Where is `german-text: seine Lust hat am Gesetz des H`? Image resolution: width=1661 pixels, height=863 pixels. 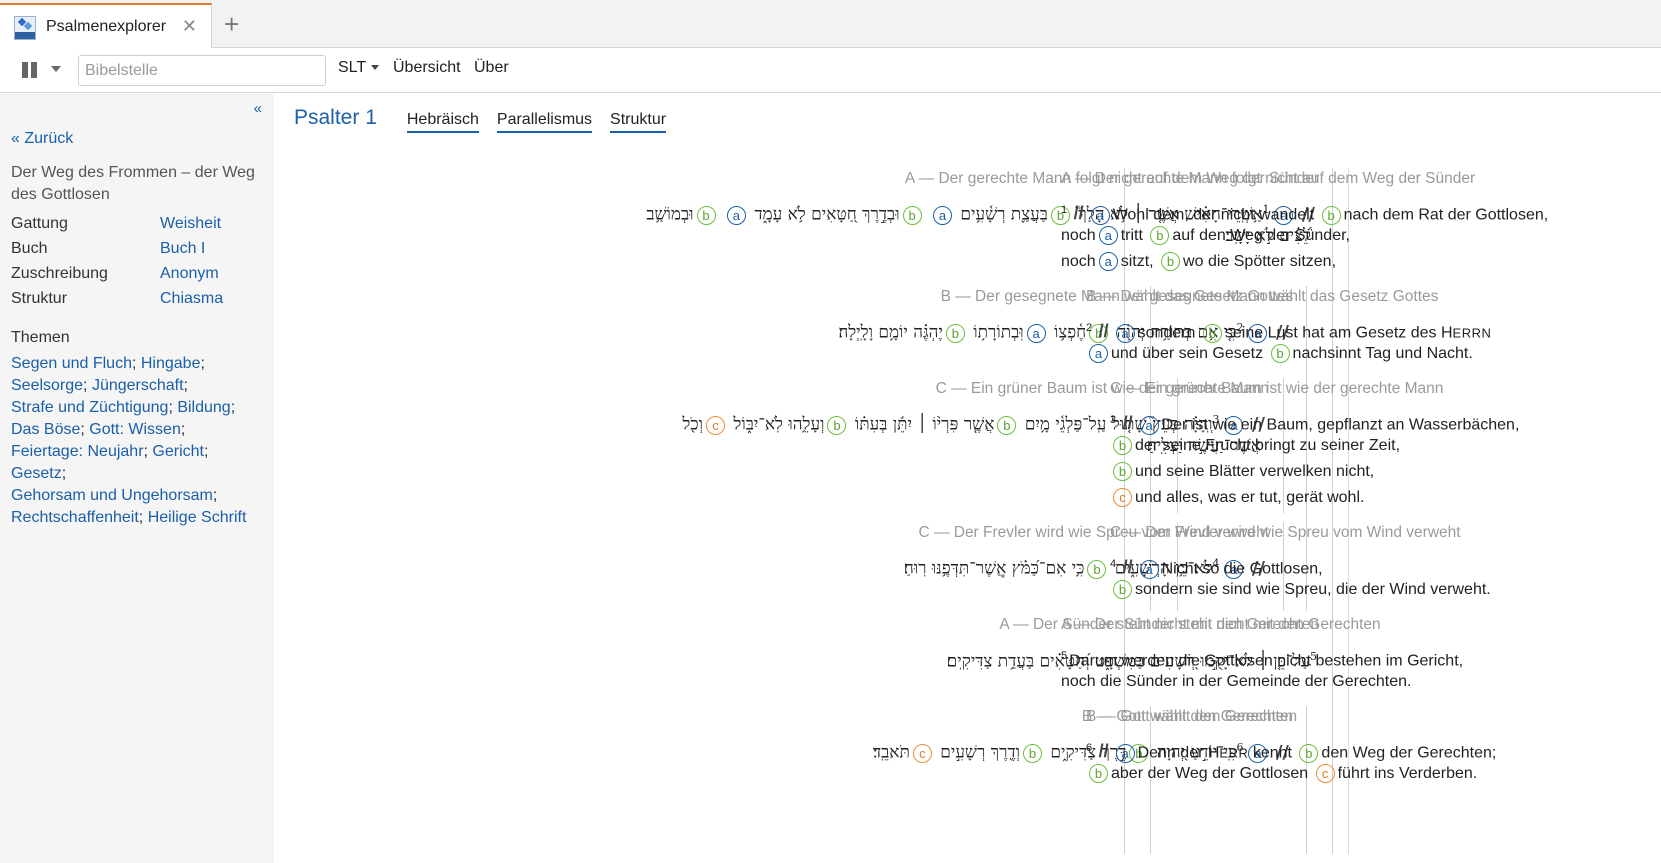 german-text: seine Lust hat am Gesetz des H is located at coordinates (1338, 333).